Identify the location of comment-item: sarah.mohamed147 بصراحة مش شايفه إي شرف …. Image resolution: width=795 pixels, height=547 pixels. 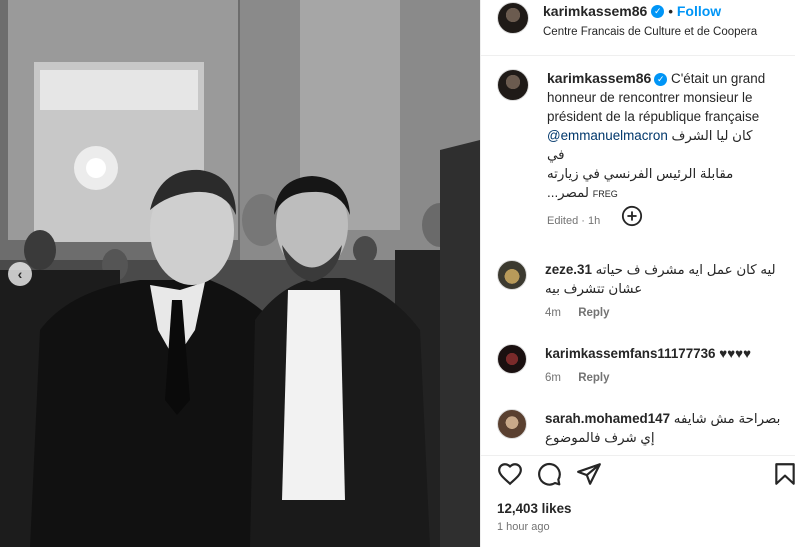
(642, 428).